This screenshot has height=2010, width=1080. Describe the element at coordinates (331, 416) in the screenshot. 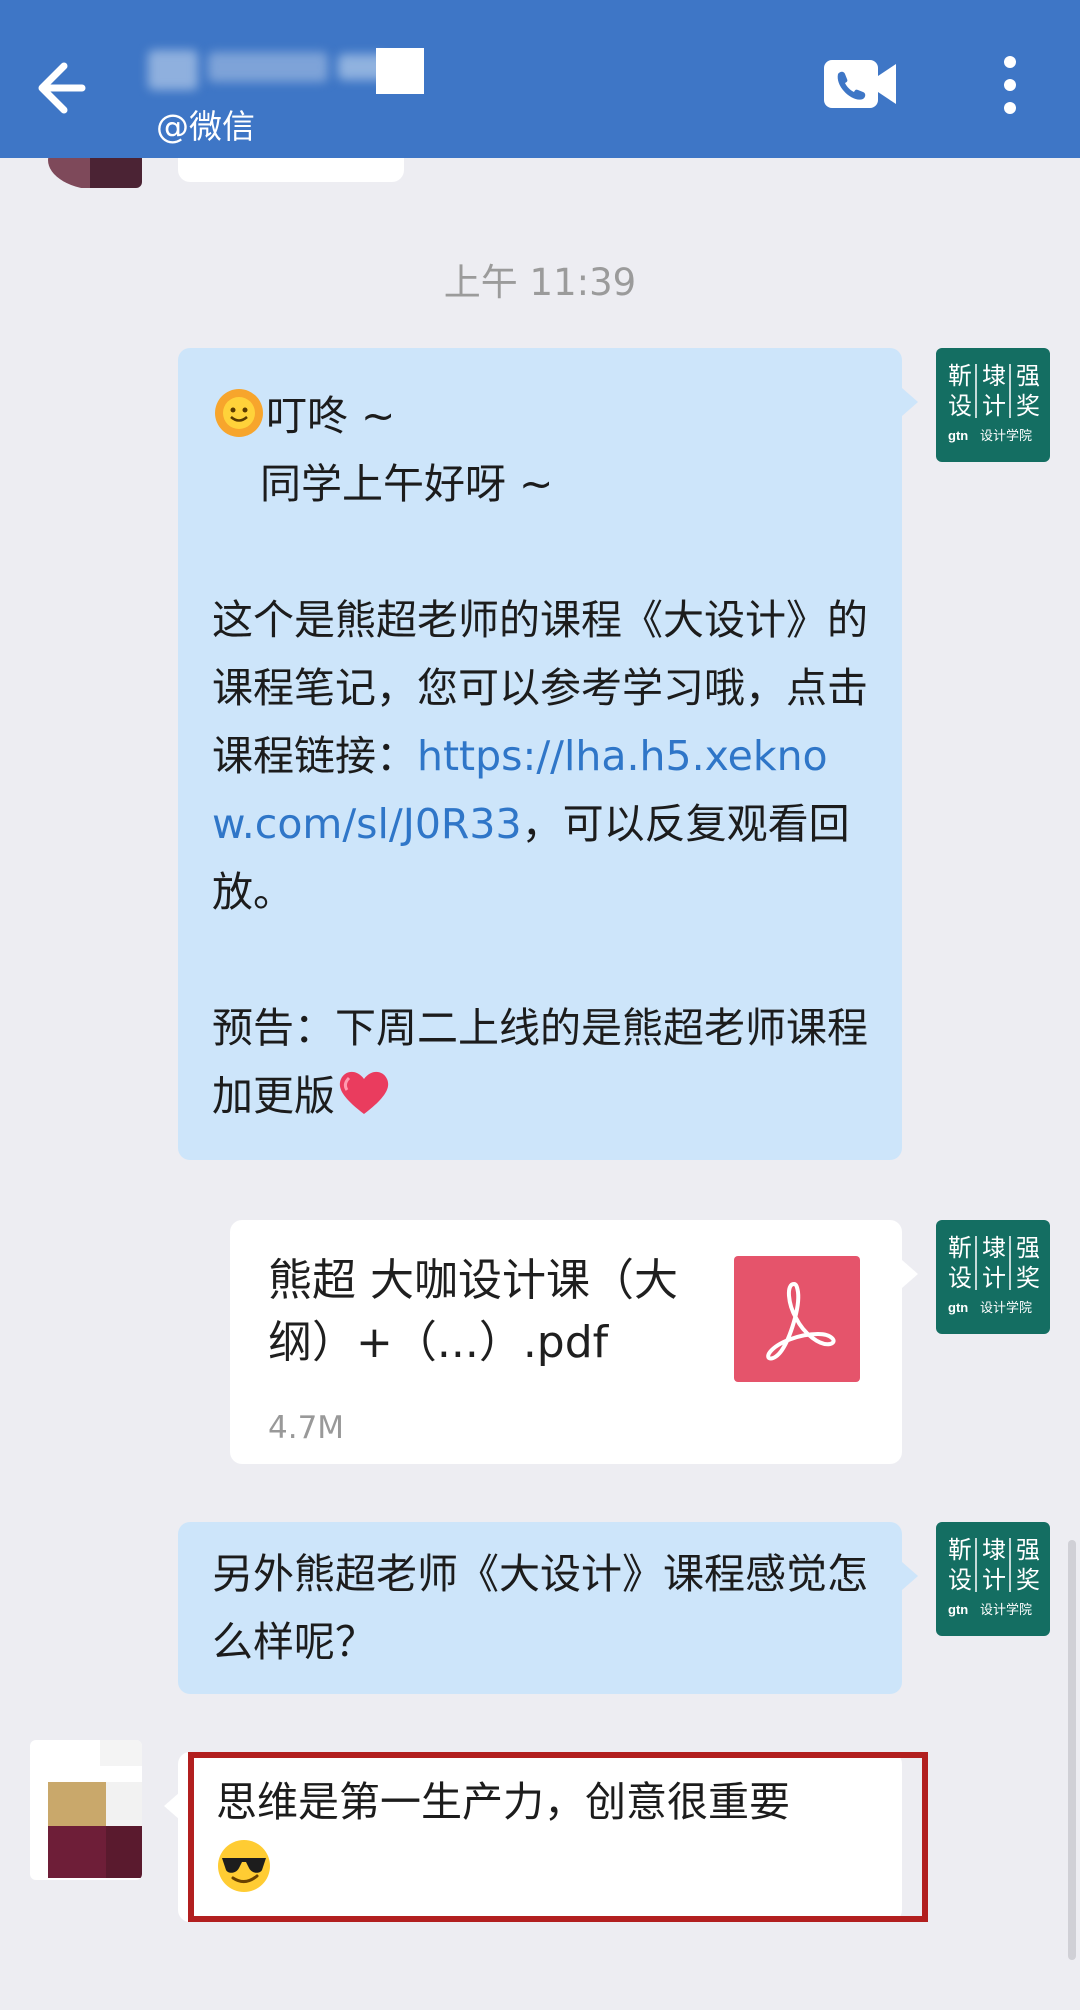

I see `greeting-text: 叮咚 ~` at that location.